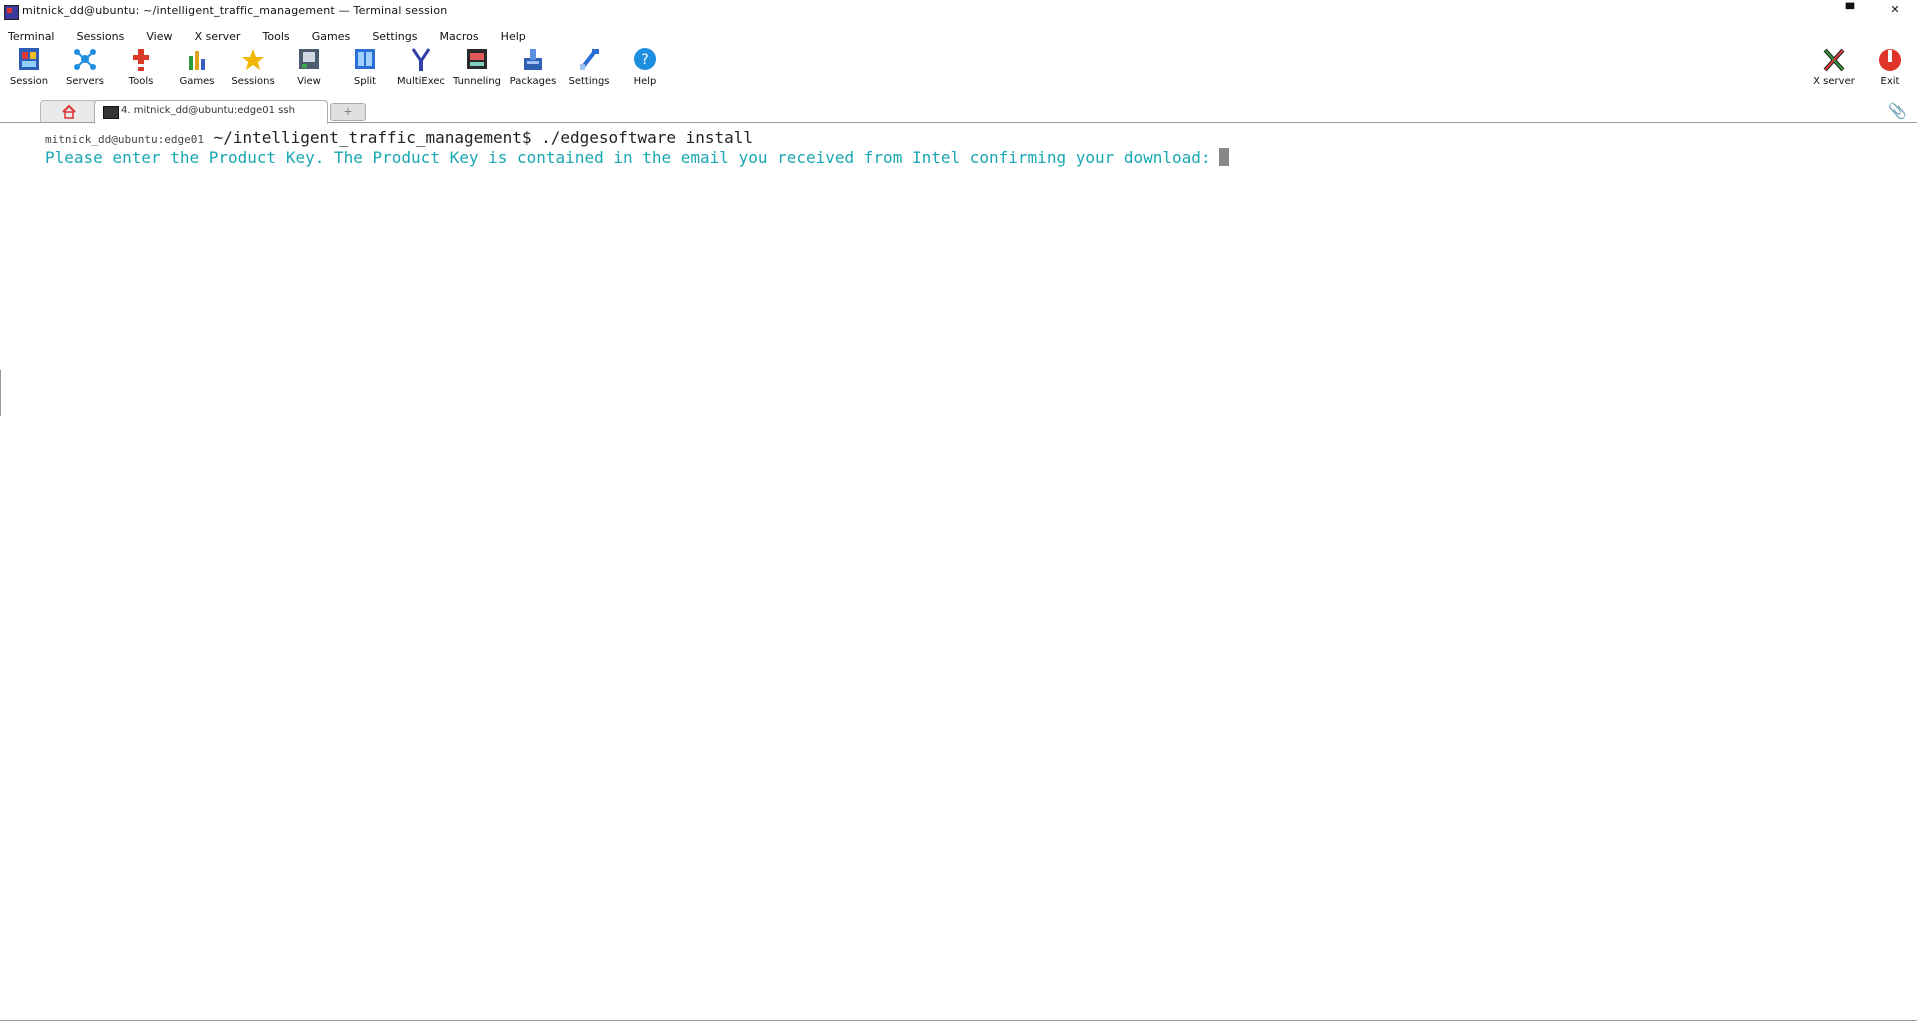 This screenshot has height=1023, width=1917. I want to click on toolbar-servers-button: Servers, so click(85, 66).